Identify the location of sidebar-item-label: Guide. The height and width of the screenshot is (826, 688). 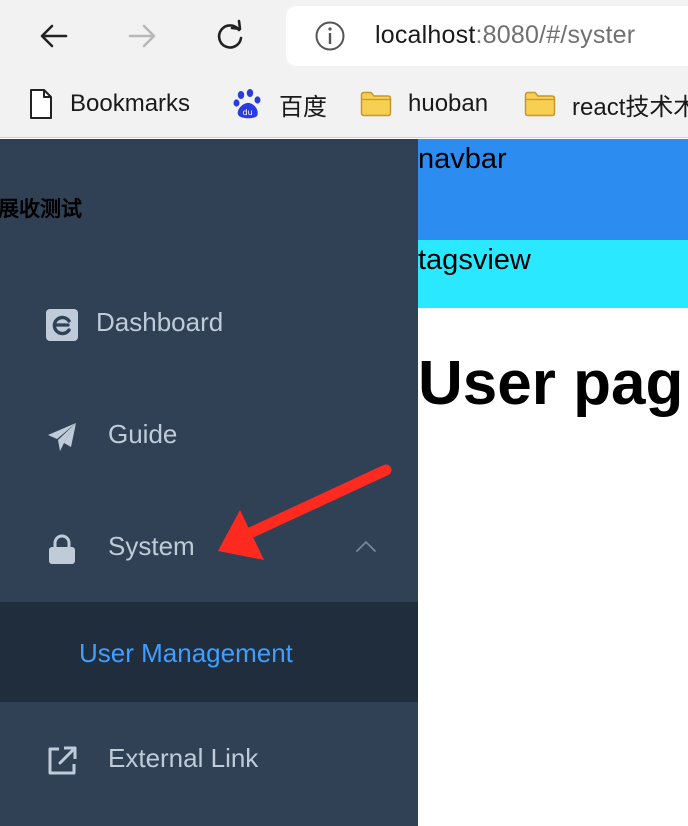
(143, 434).